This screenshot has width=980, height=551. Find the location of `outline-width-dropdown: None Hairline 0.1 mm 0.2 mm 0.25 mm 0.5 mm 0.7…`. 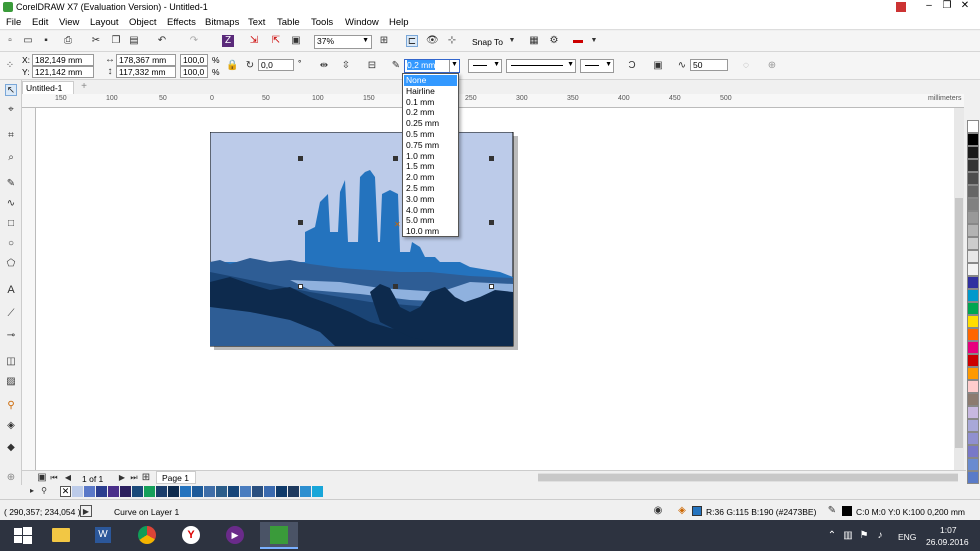

outline-width-dropdown: None Hairline 0.1 mm 0.2 mm 0.25 mm 0.5 mm 0.7… is located at coordinates (430, 155).